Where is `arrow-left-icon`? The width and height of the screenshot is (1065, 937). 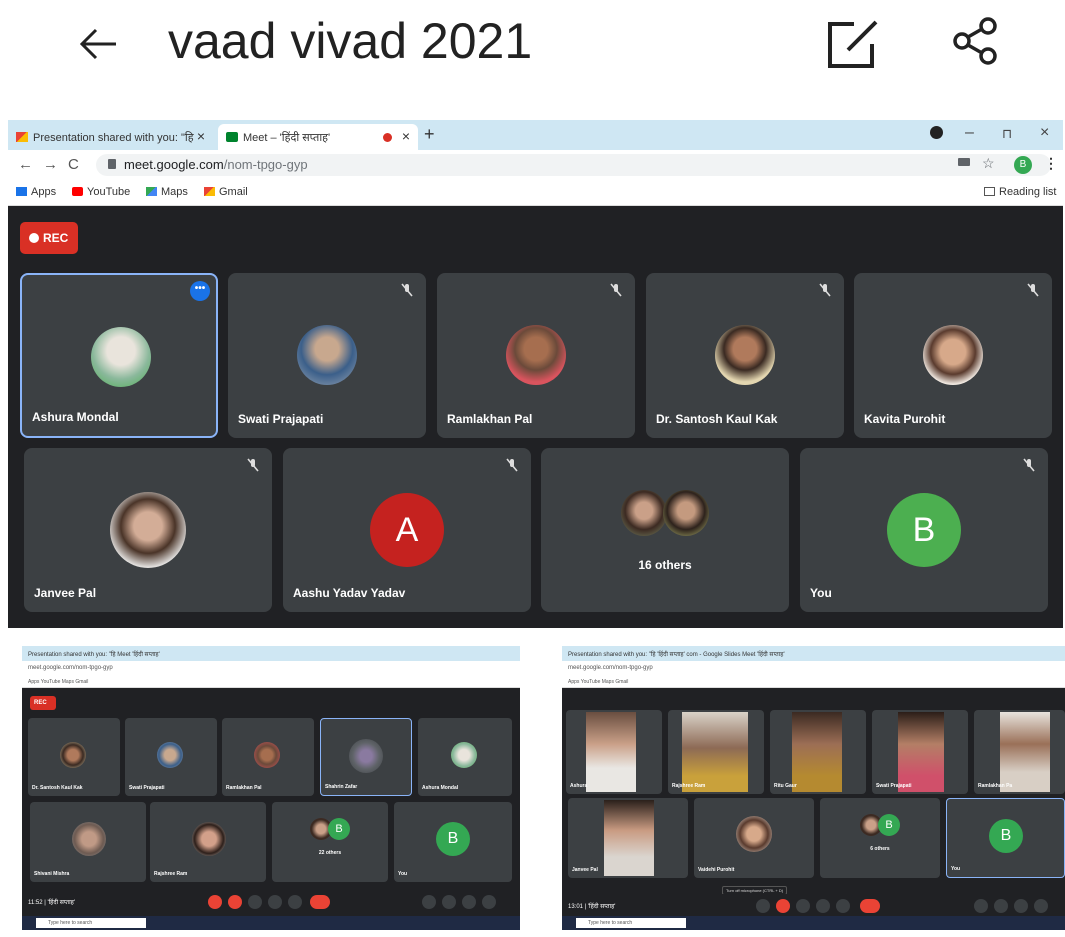
arrow-left-icon is located at coordinates (98, 44).